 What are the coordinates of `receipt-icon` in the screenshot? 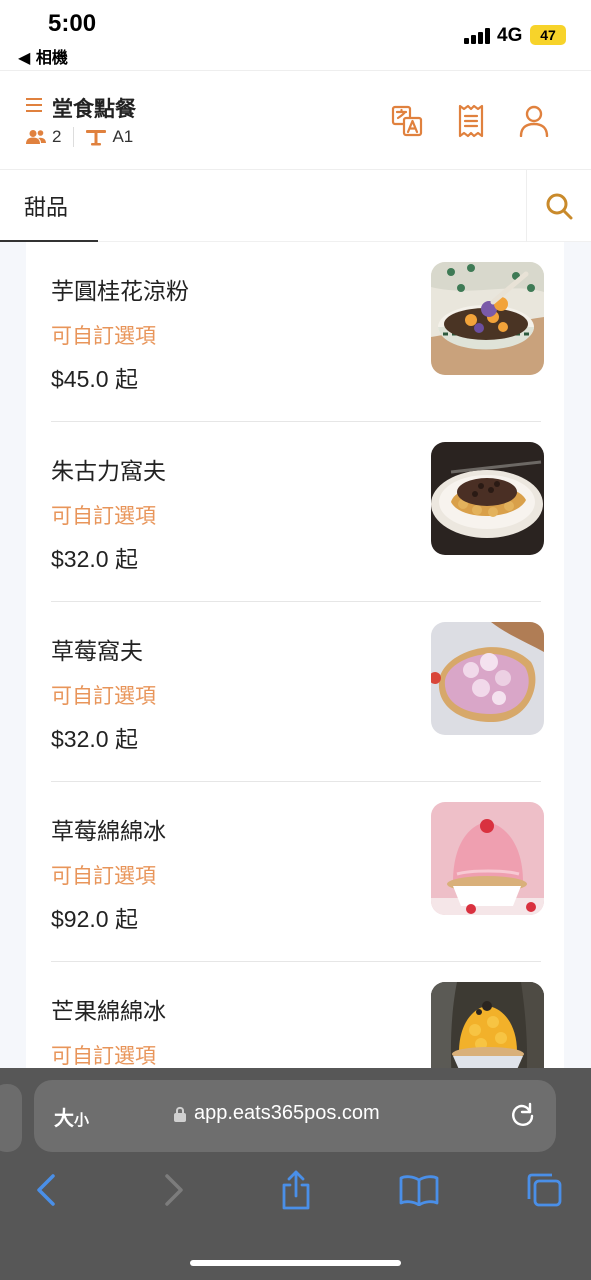 It's located at (471, 121).